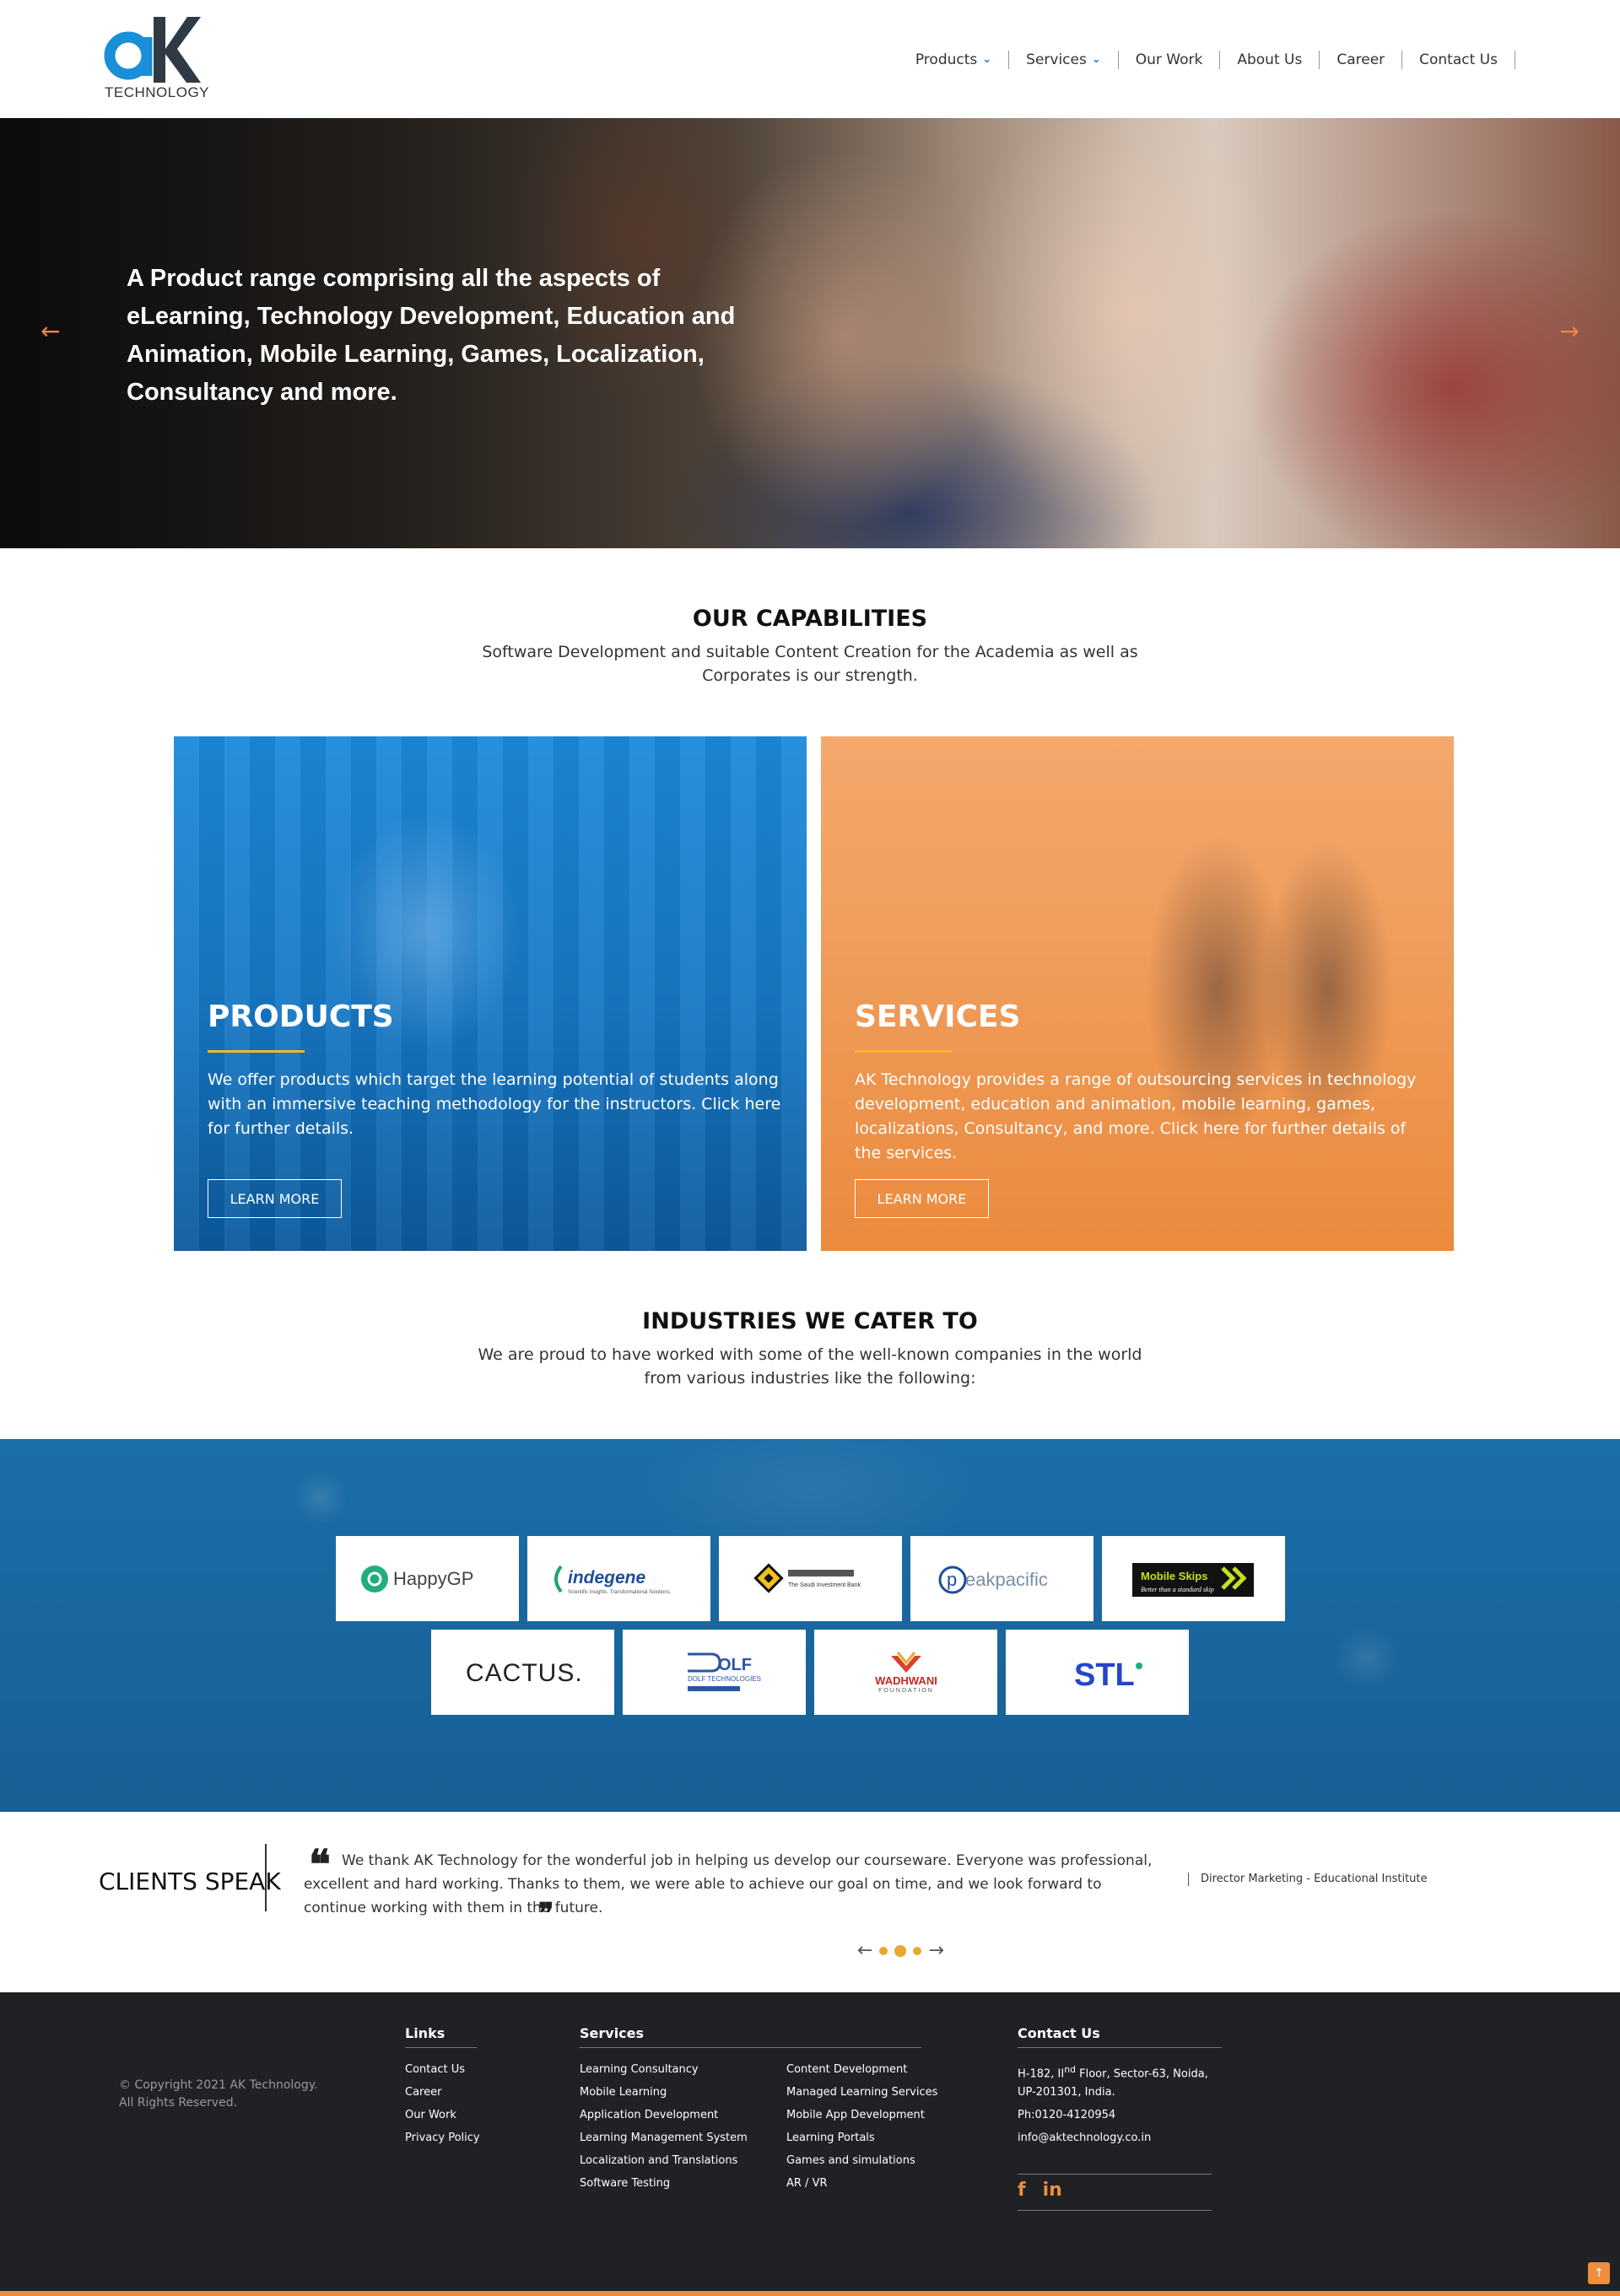 Image resolution: width=1620 pixels, height=2296 pixels. I want to click on linkedin-icon: in, so click(1052, 2190).